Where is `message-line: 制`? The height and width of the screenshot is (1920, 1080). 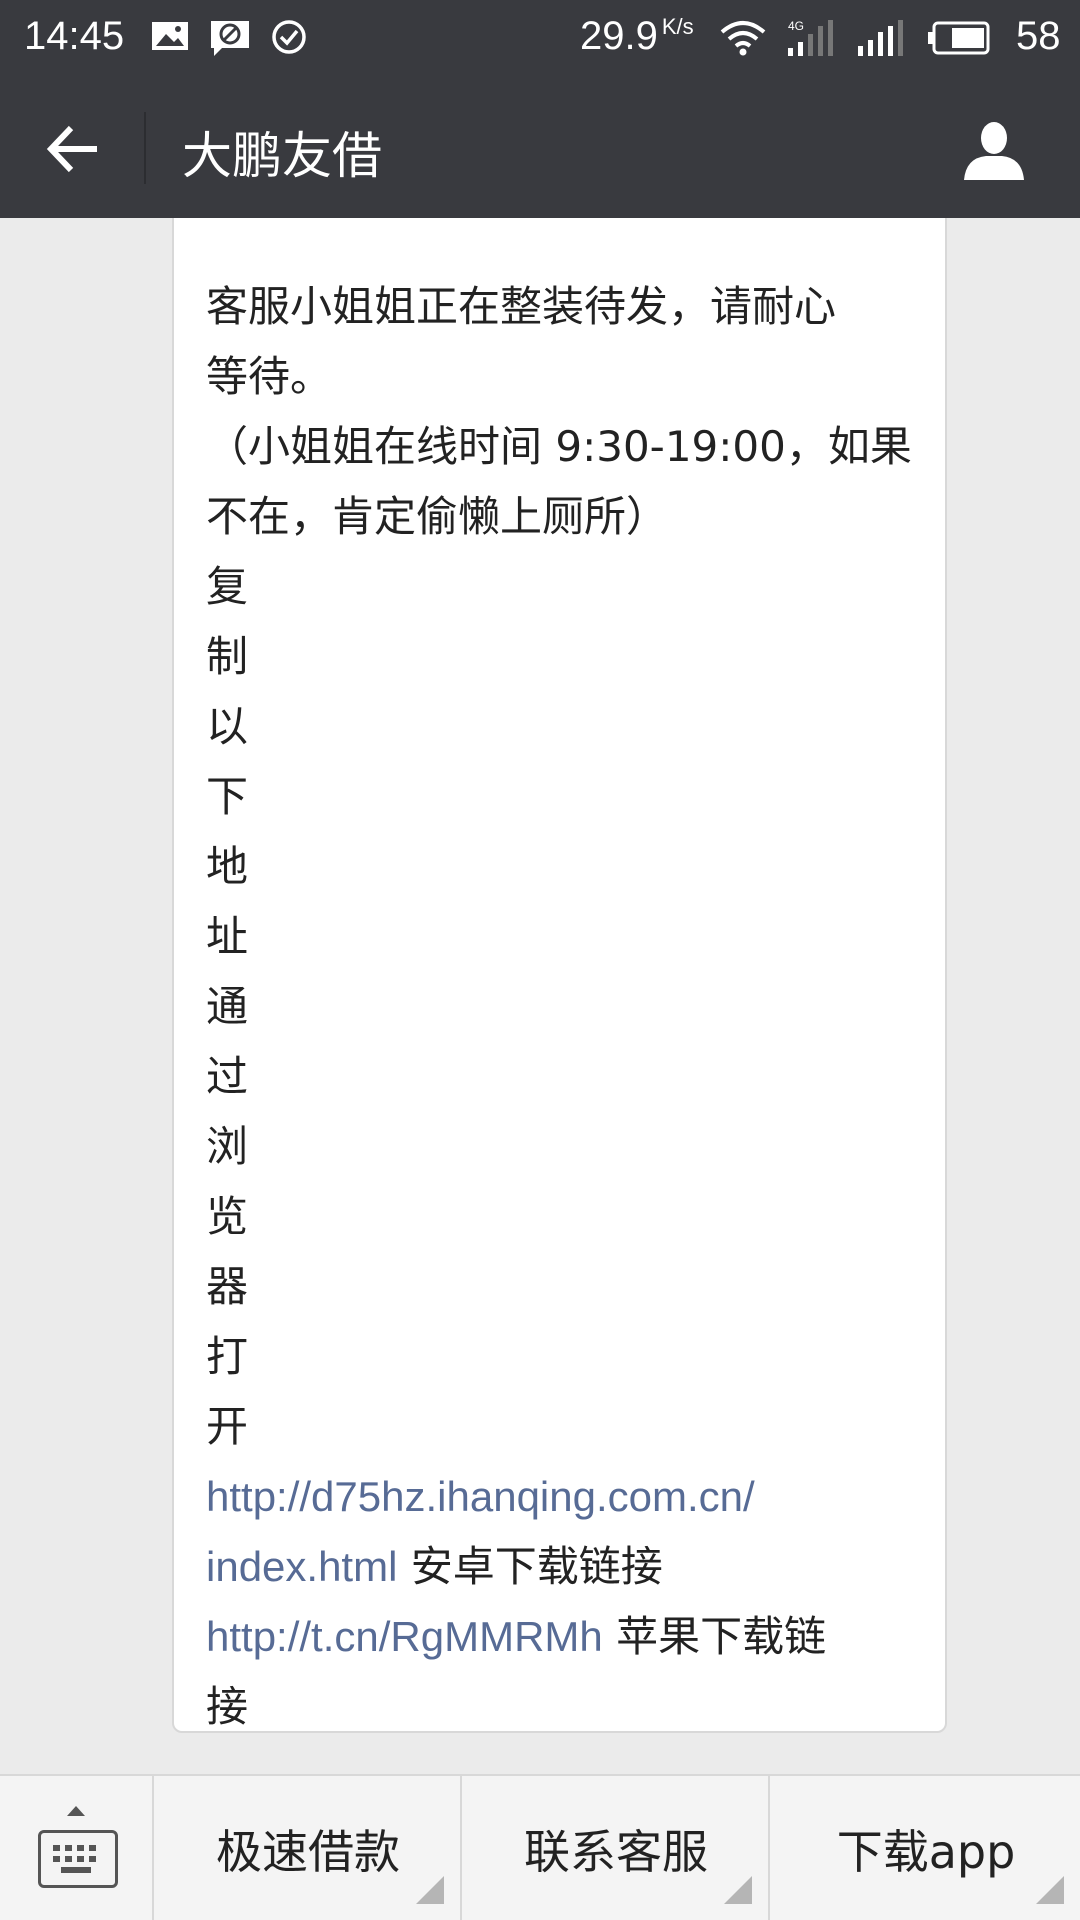
message-line: 制 is located at coordinates (227, 656).